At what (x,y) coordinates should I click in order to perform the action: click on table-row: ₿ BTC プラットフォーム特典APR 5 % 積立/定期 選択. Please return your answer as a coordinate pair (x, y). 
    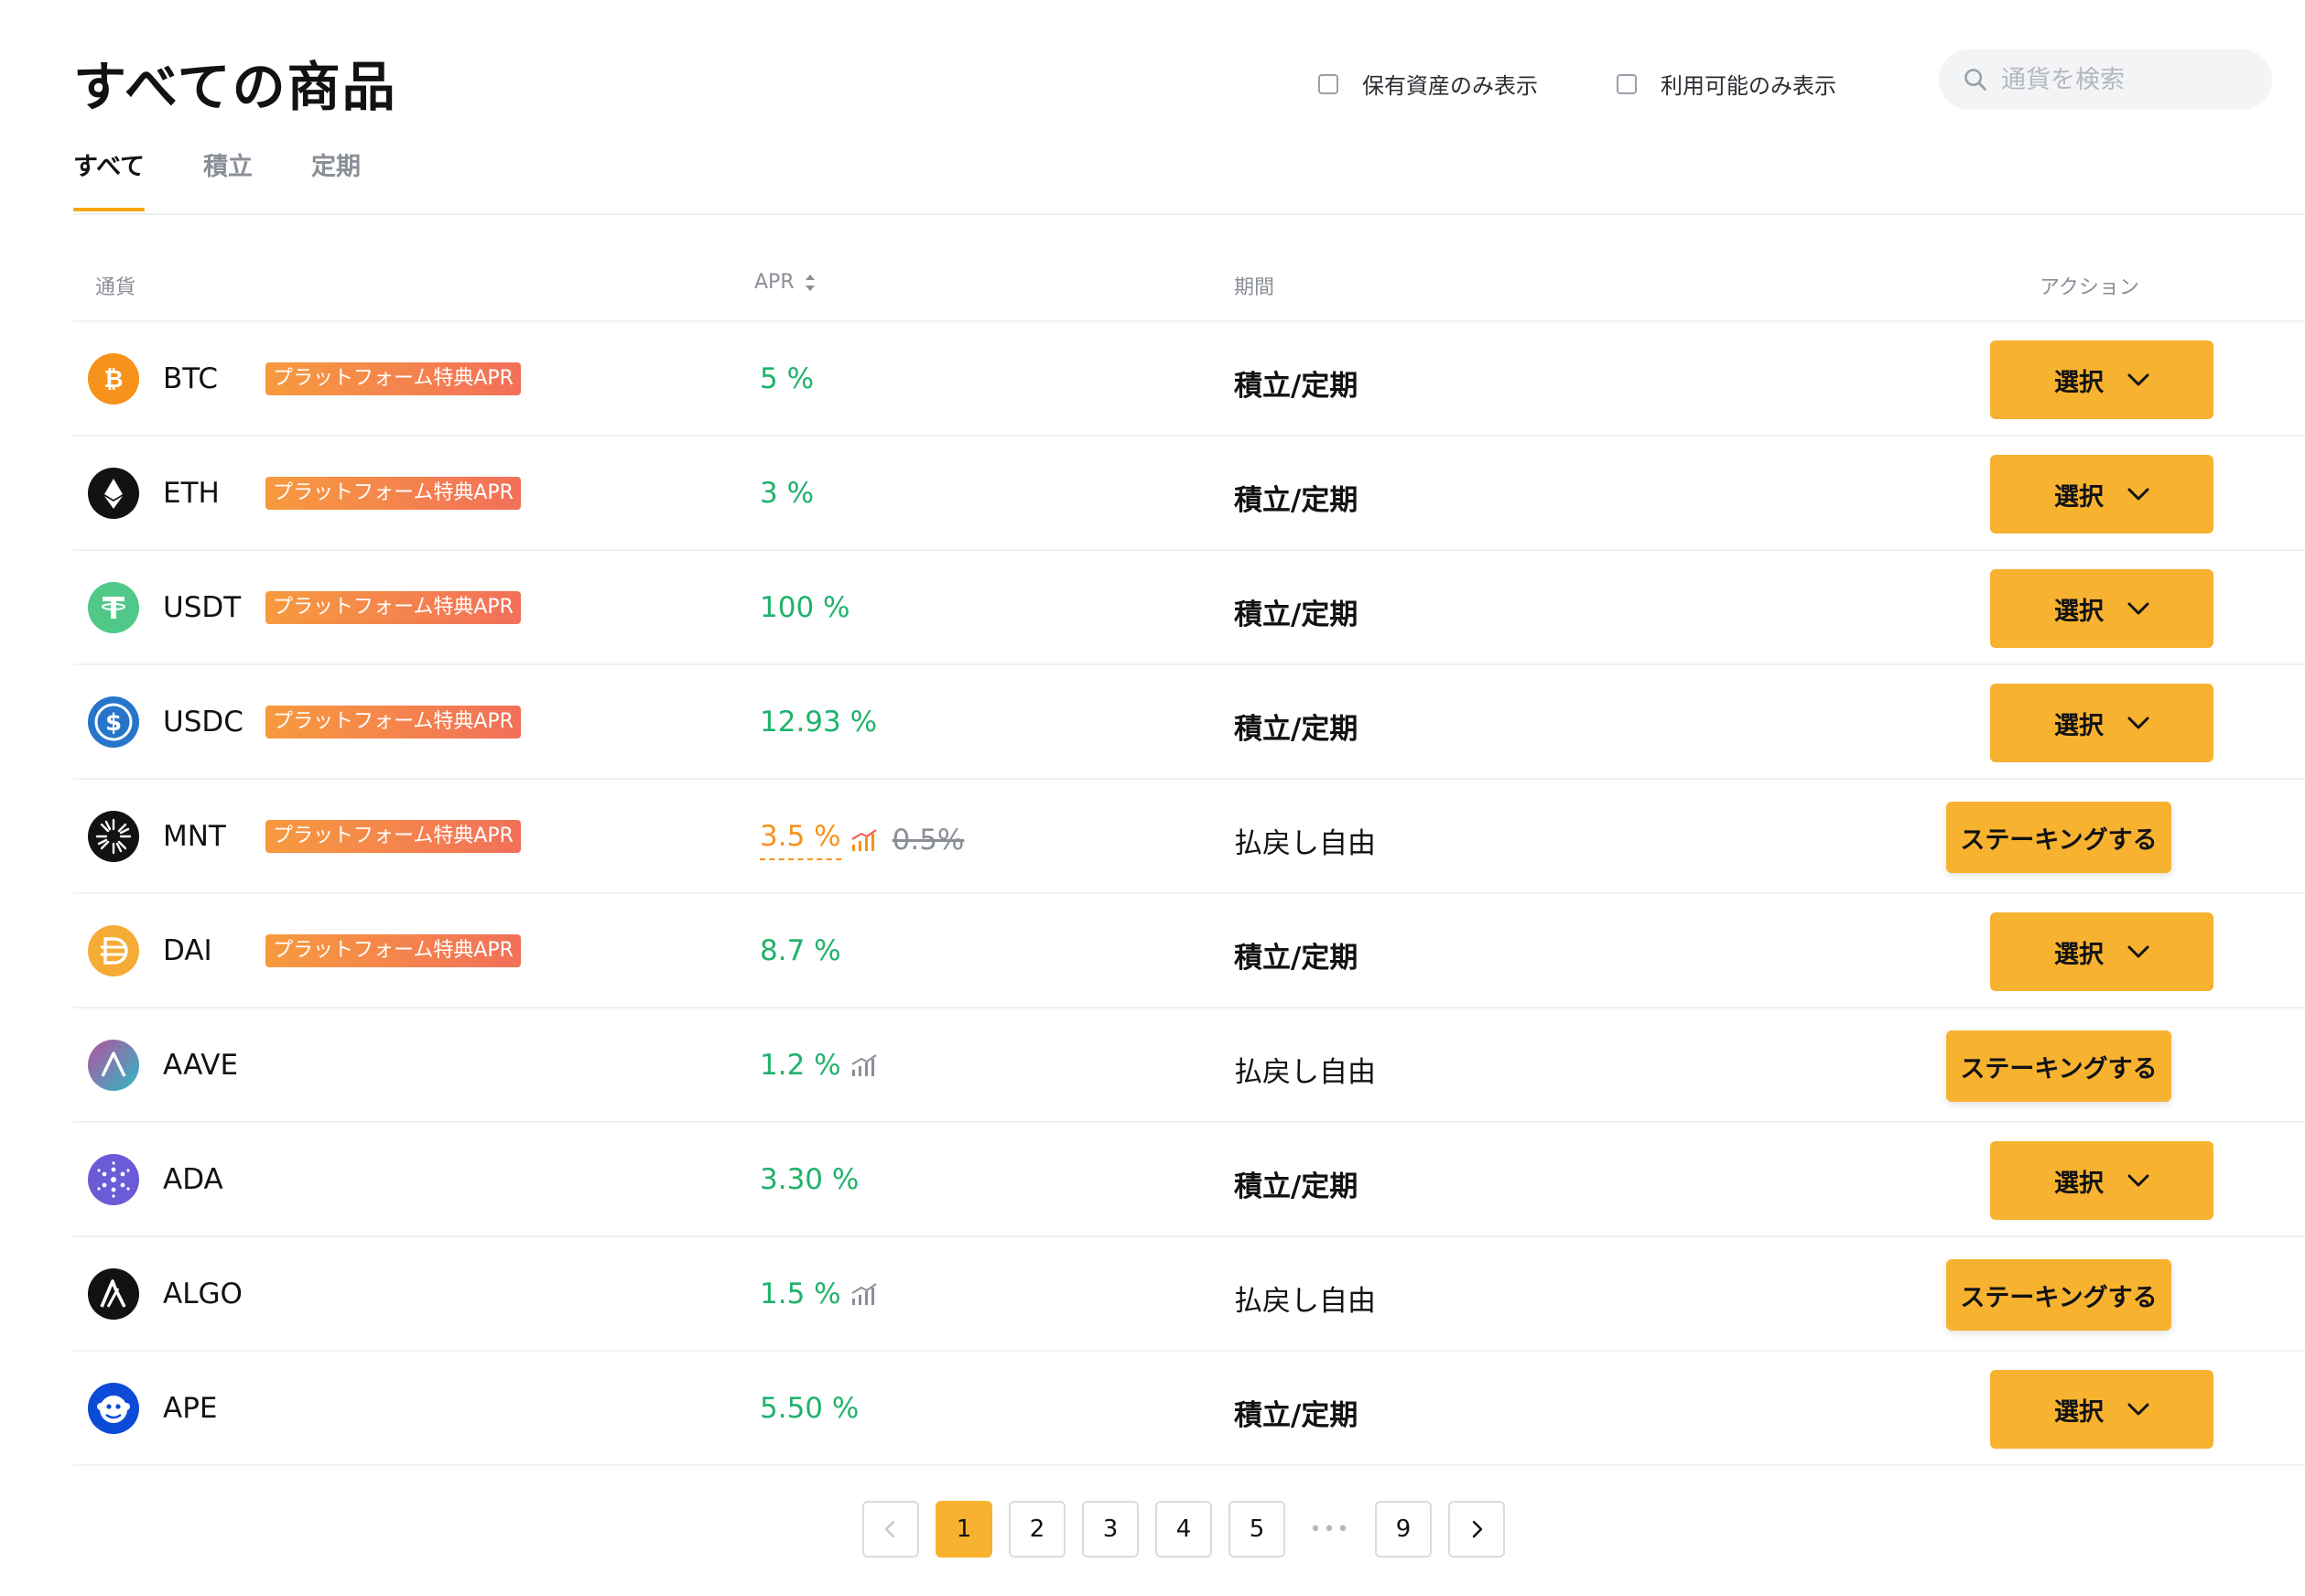
    Looking at the image, I should click on (1189, 379).